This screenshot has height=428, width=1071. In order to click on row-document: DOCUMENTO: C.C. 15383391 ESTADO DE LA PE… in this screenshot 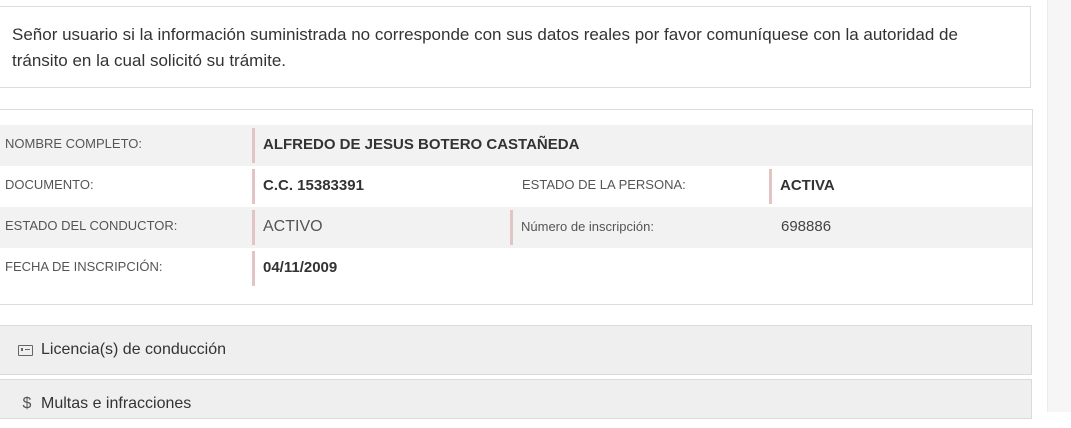, I will do `click(516, 186)`.